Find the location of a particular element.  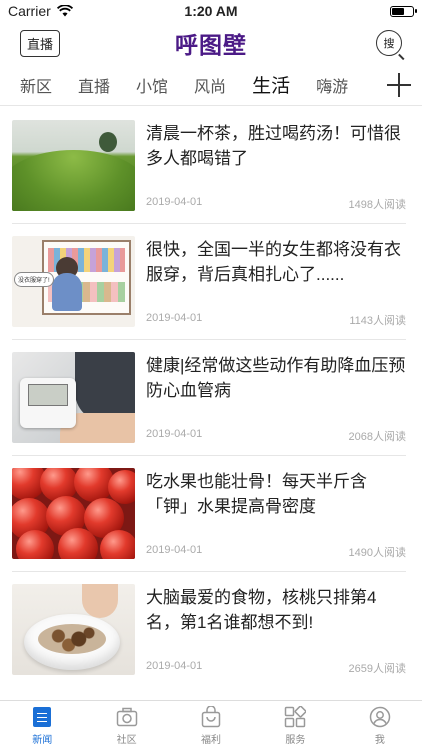

news-icon is located at coordinates (42, 717).